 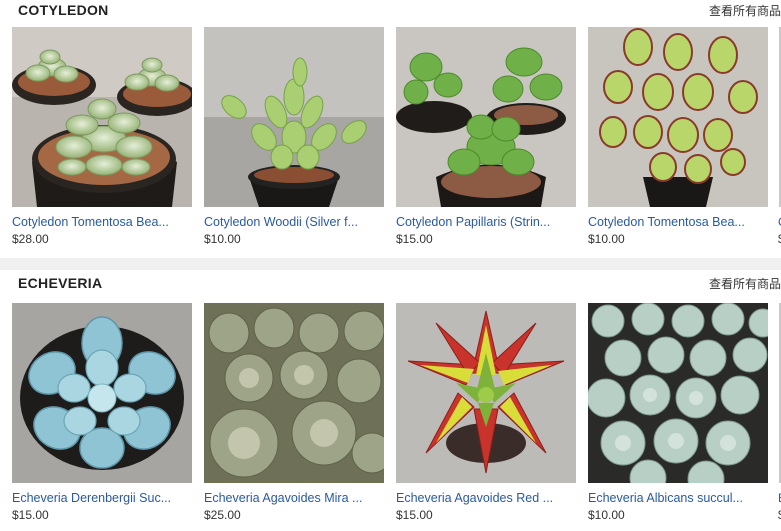 What do you see at coordinates (390, 12) in the screenshot?
I see `section-header: COTYLEDON 查看所有商品` at bounding box center [390, 12].